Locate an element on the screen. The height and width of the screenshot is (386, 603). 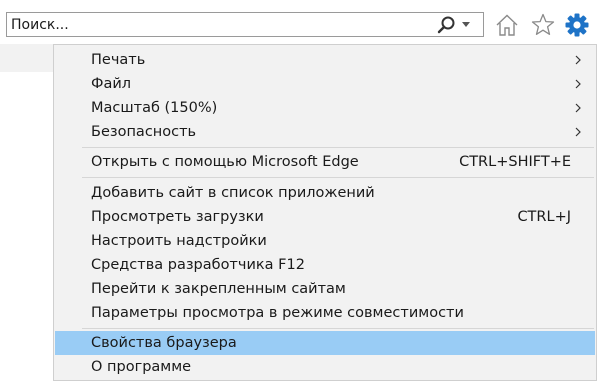
search-icon is located at coordinates (447, 25).